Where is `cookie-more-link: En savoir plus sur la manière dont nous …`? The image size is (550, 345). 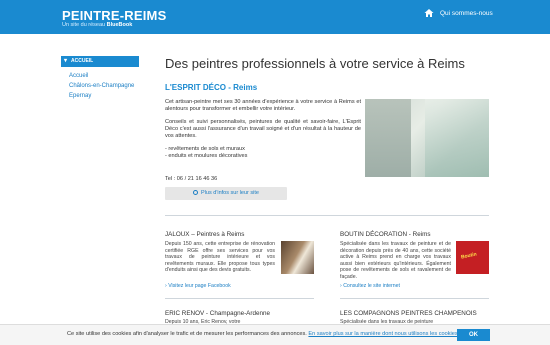
cookie-more-link: En savoir plus sur la manière dont nous … is located at coordinates (383, 334).